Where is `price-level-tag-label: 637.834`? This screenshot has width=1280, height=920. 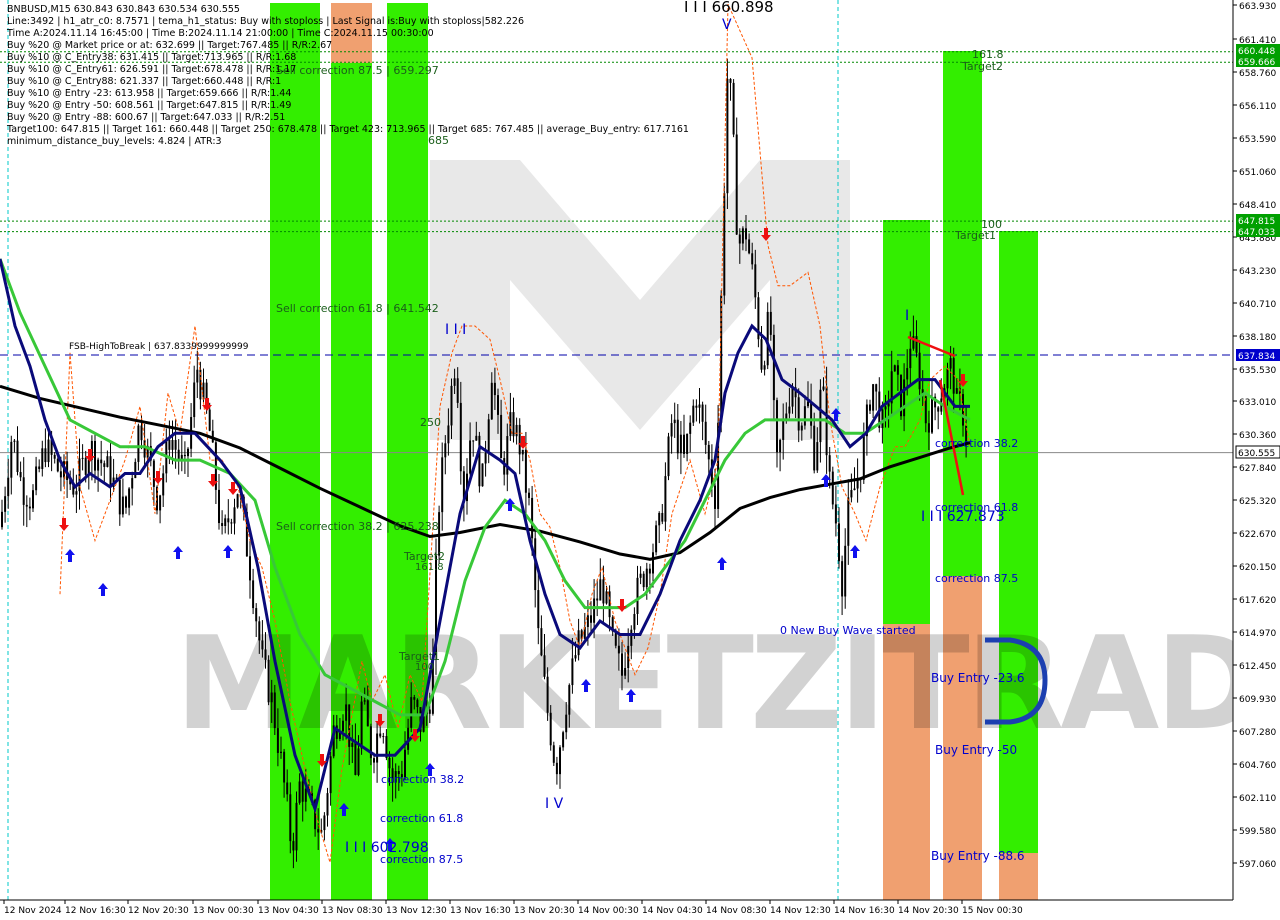
price-level-tag-label: 637.834 is located at coordinates (1256, 357).